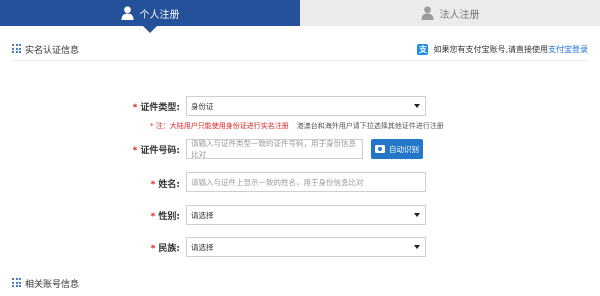  What do you see at coordinates (159, 15) in the screenshot?
I see `tab-personal-label: 个人注册` at bounding box center [159, 15].